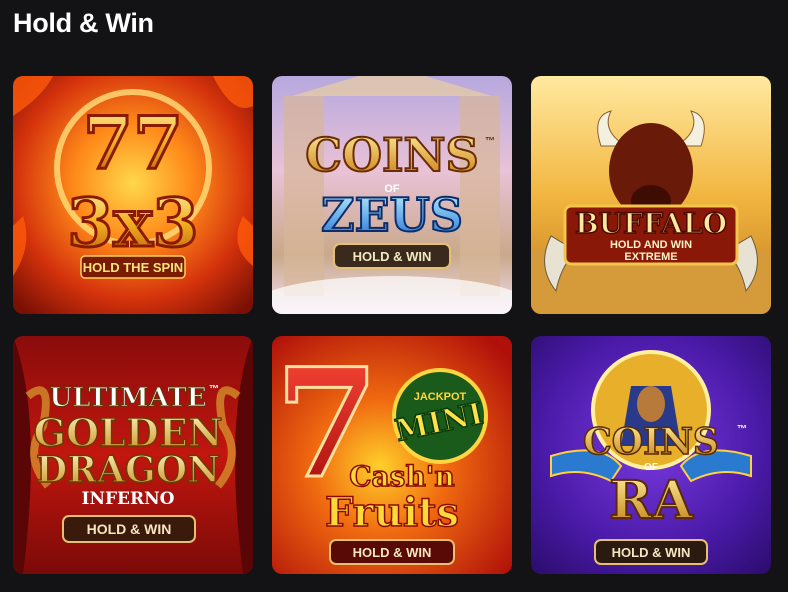 The height and width of the screenshot is (592, 788). I want to click on game-tile-buffalo: BUFFALO HOLD AND WIN EXTREME, so click(651, 195).